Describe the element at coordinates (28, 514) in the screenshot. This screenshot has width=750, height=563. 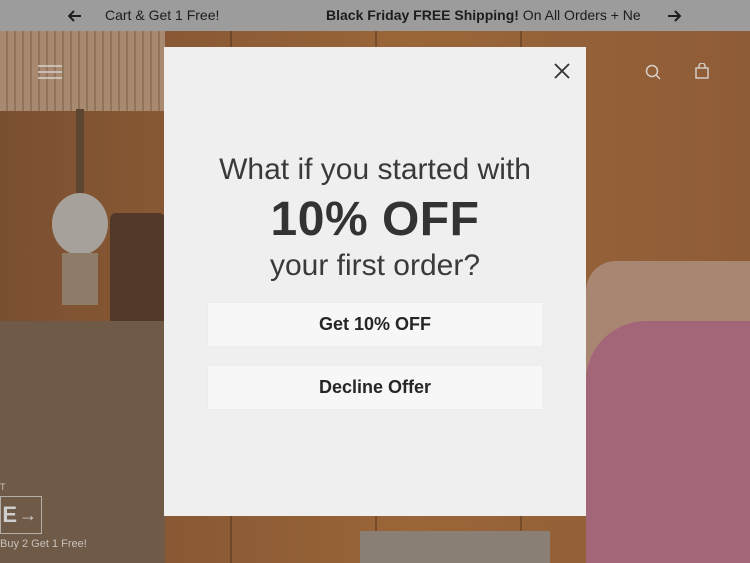
I see `arrow-right-icon: →` at that location.